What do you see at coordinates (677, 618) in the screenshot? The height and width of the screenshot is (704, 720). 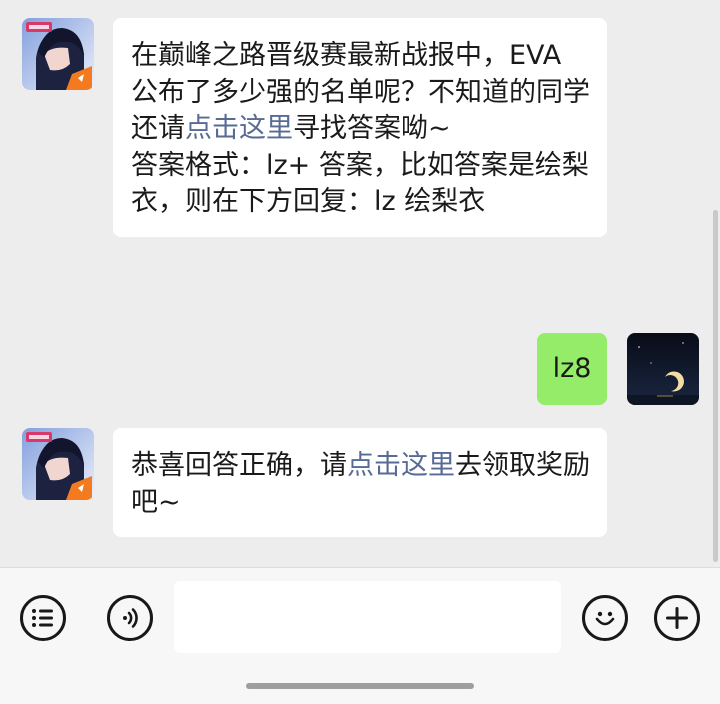 I see `plus-icon` at bounding box center [677, 618].